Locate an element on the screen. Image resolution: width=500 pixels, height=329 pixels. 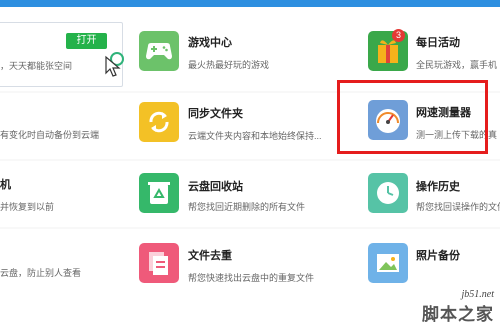
tile-title: 同步文件夹 is located at coordinates (215, 114).